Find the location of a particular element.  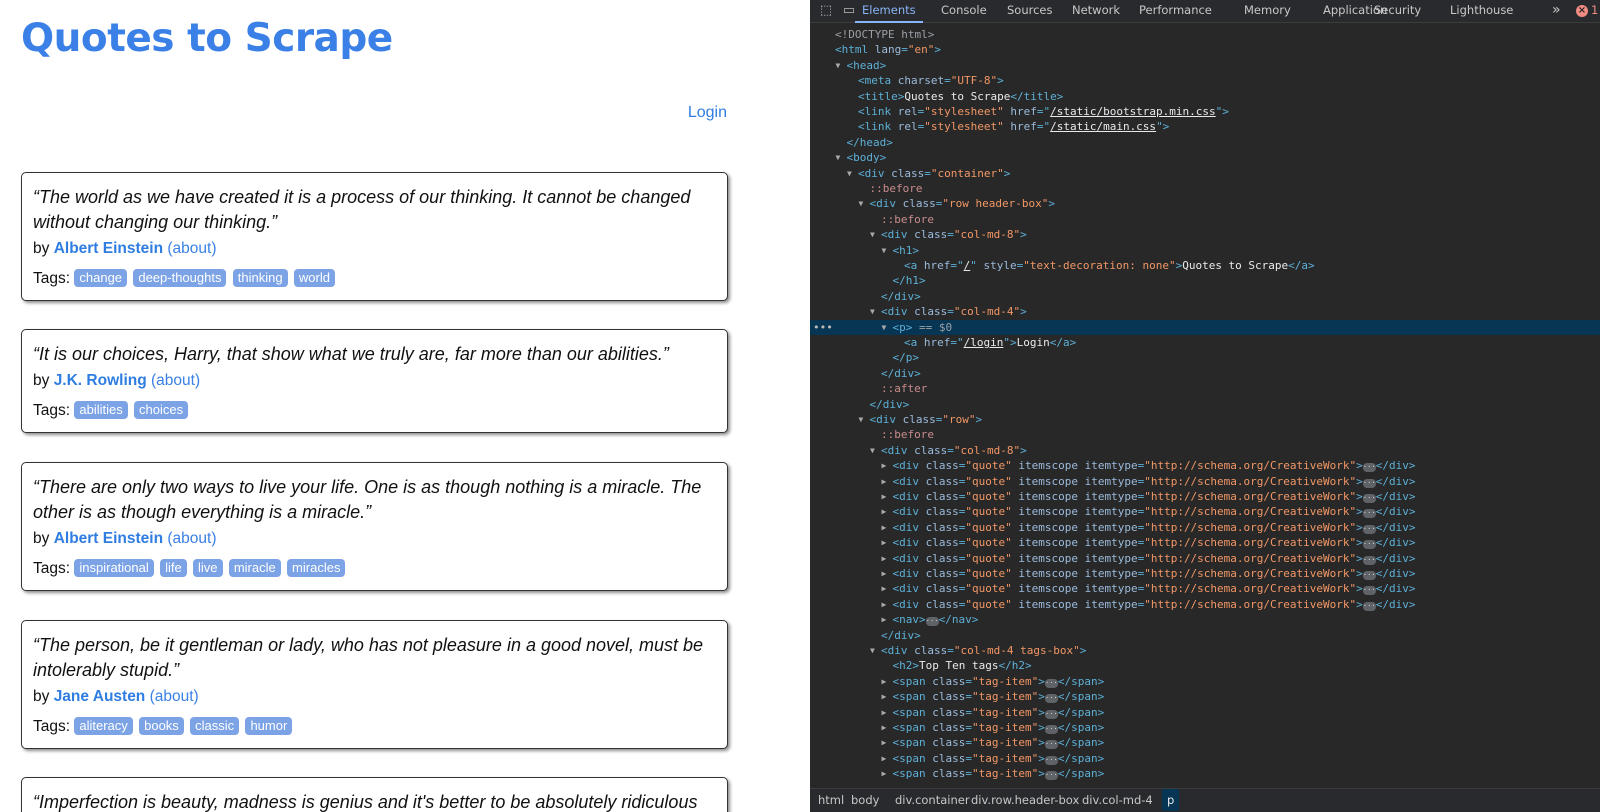

tab-lighthouse: Lighthouse is located at coordinates (1481, 11).